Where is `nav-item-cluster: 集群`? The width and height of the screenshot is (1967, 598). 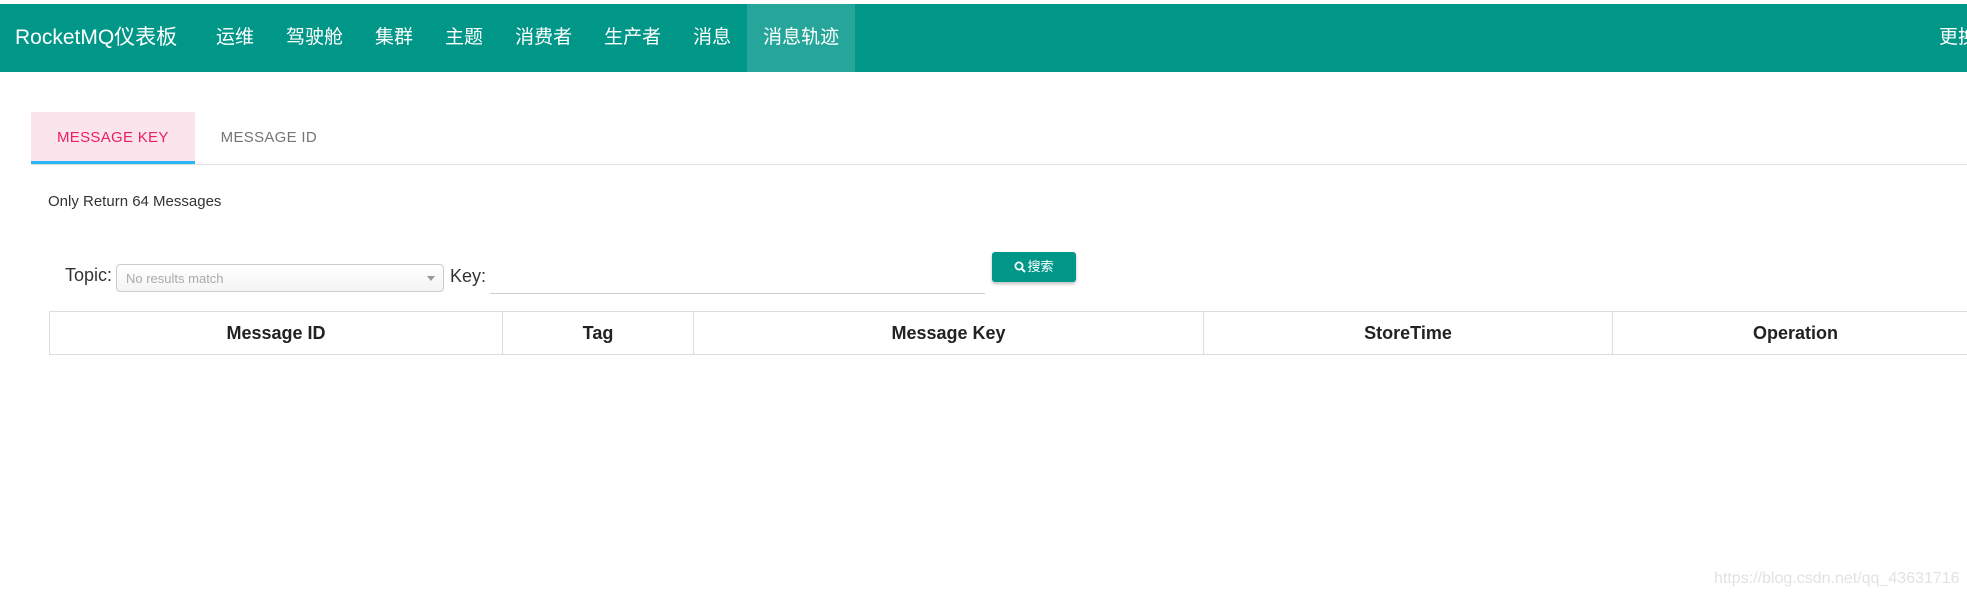
nav-item-cluster: 集群 is located at coordinates (394, 38).